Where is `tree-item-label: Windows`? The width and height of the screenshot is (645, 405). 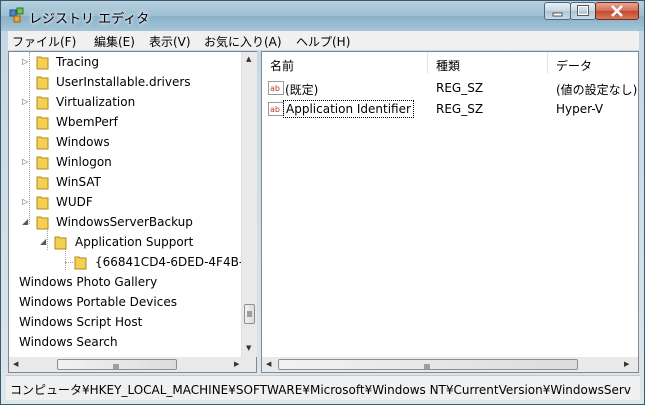 tree-item-label: Windows is located at coordinates (83, 142).